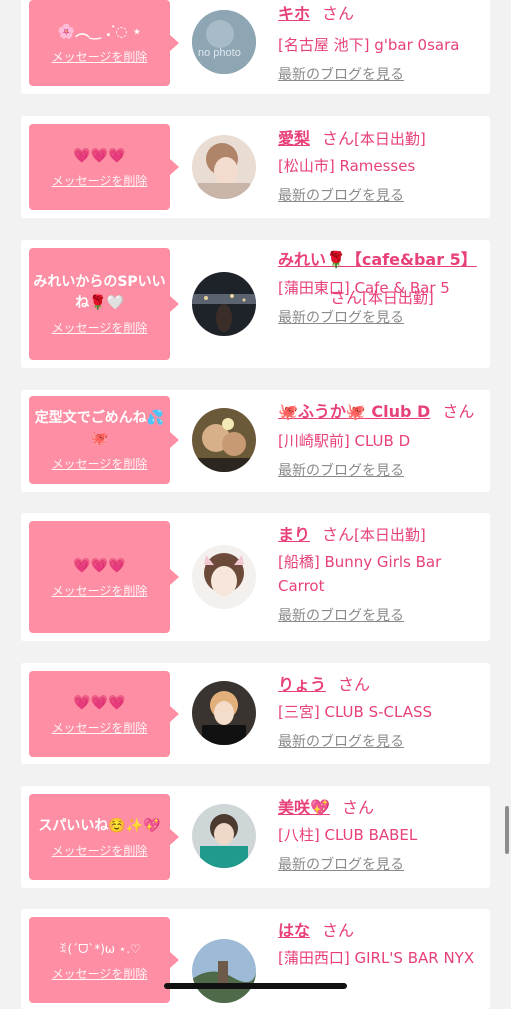  Describe the element at coordinates (304, 807) in the screenshot. I see `cast-name-link: 美咲💖` at that location.